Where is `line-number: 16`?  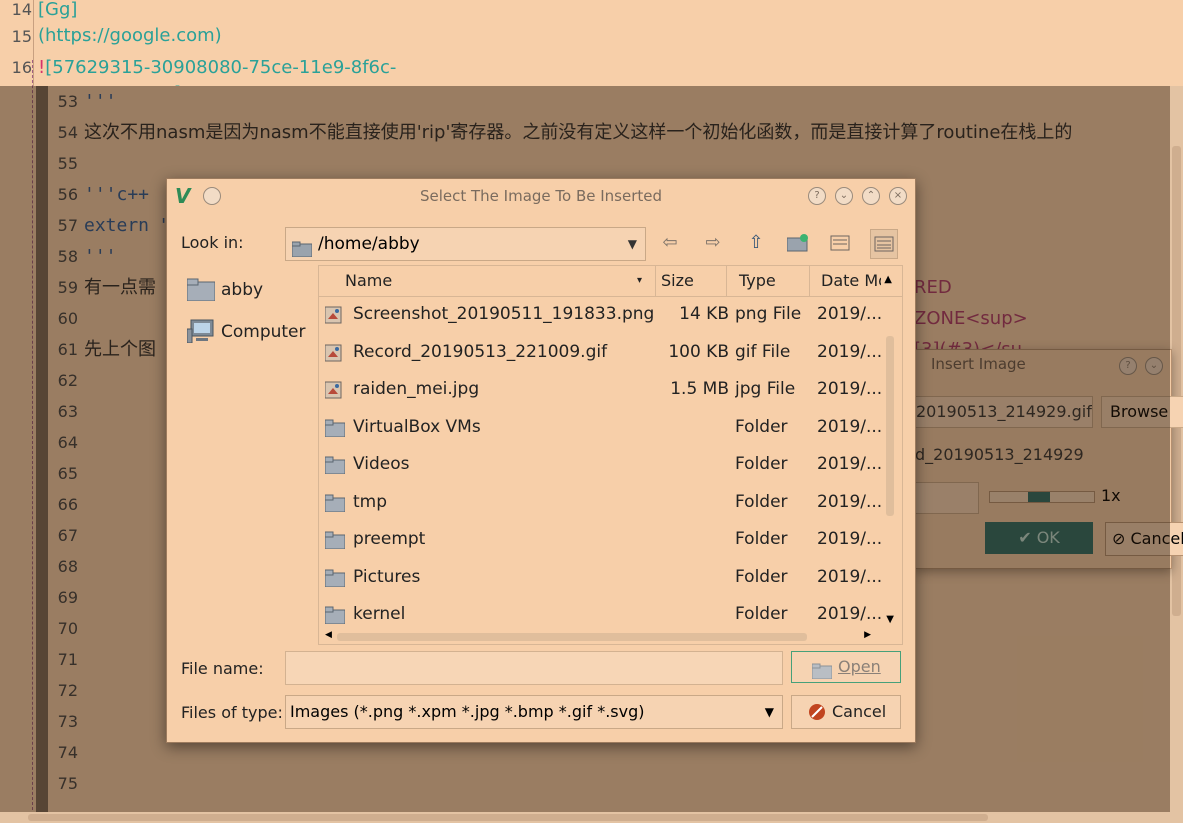
line-number: 16 is located at coordinates (21, 67).